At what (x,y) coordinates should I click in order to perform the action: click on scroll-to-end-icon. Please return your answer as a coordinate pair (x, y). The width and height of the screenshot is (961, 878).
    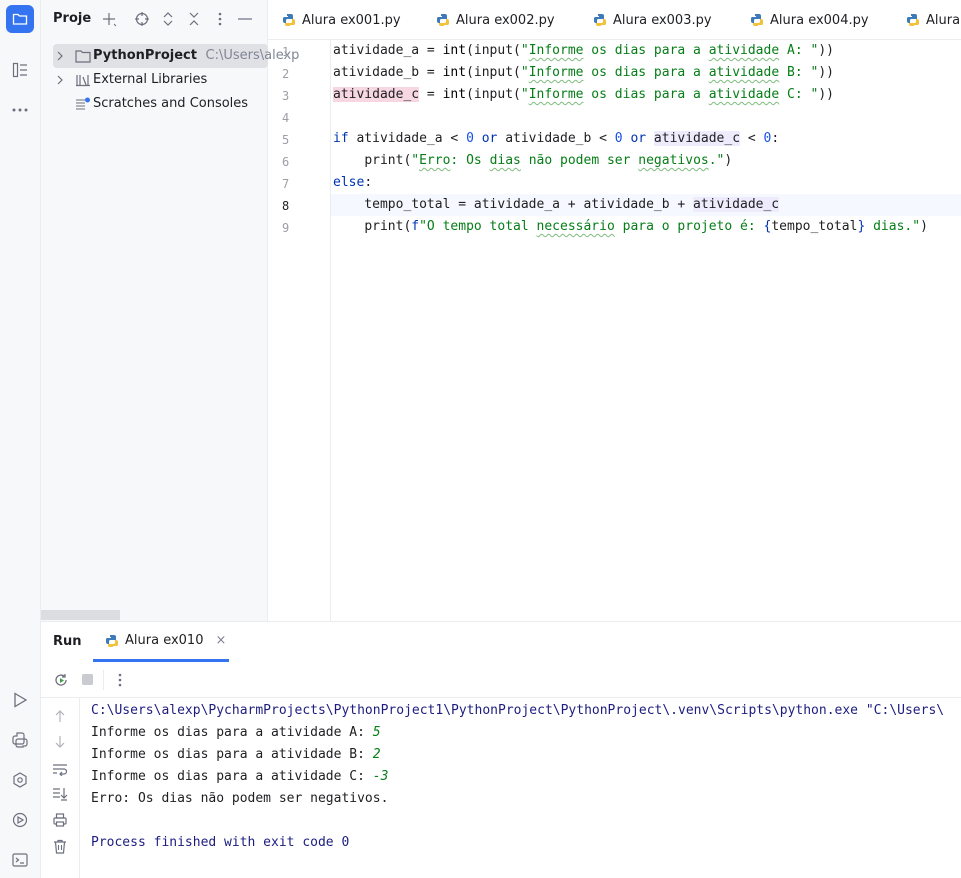
    Looking at the image, I should click on (60, 794).